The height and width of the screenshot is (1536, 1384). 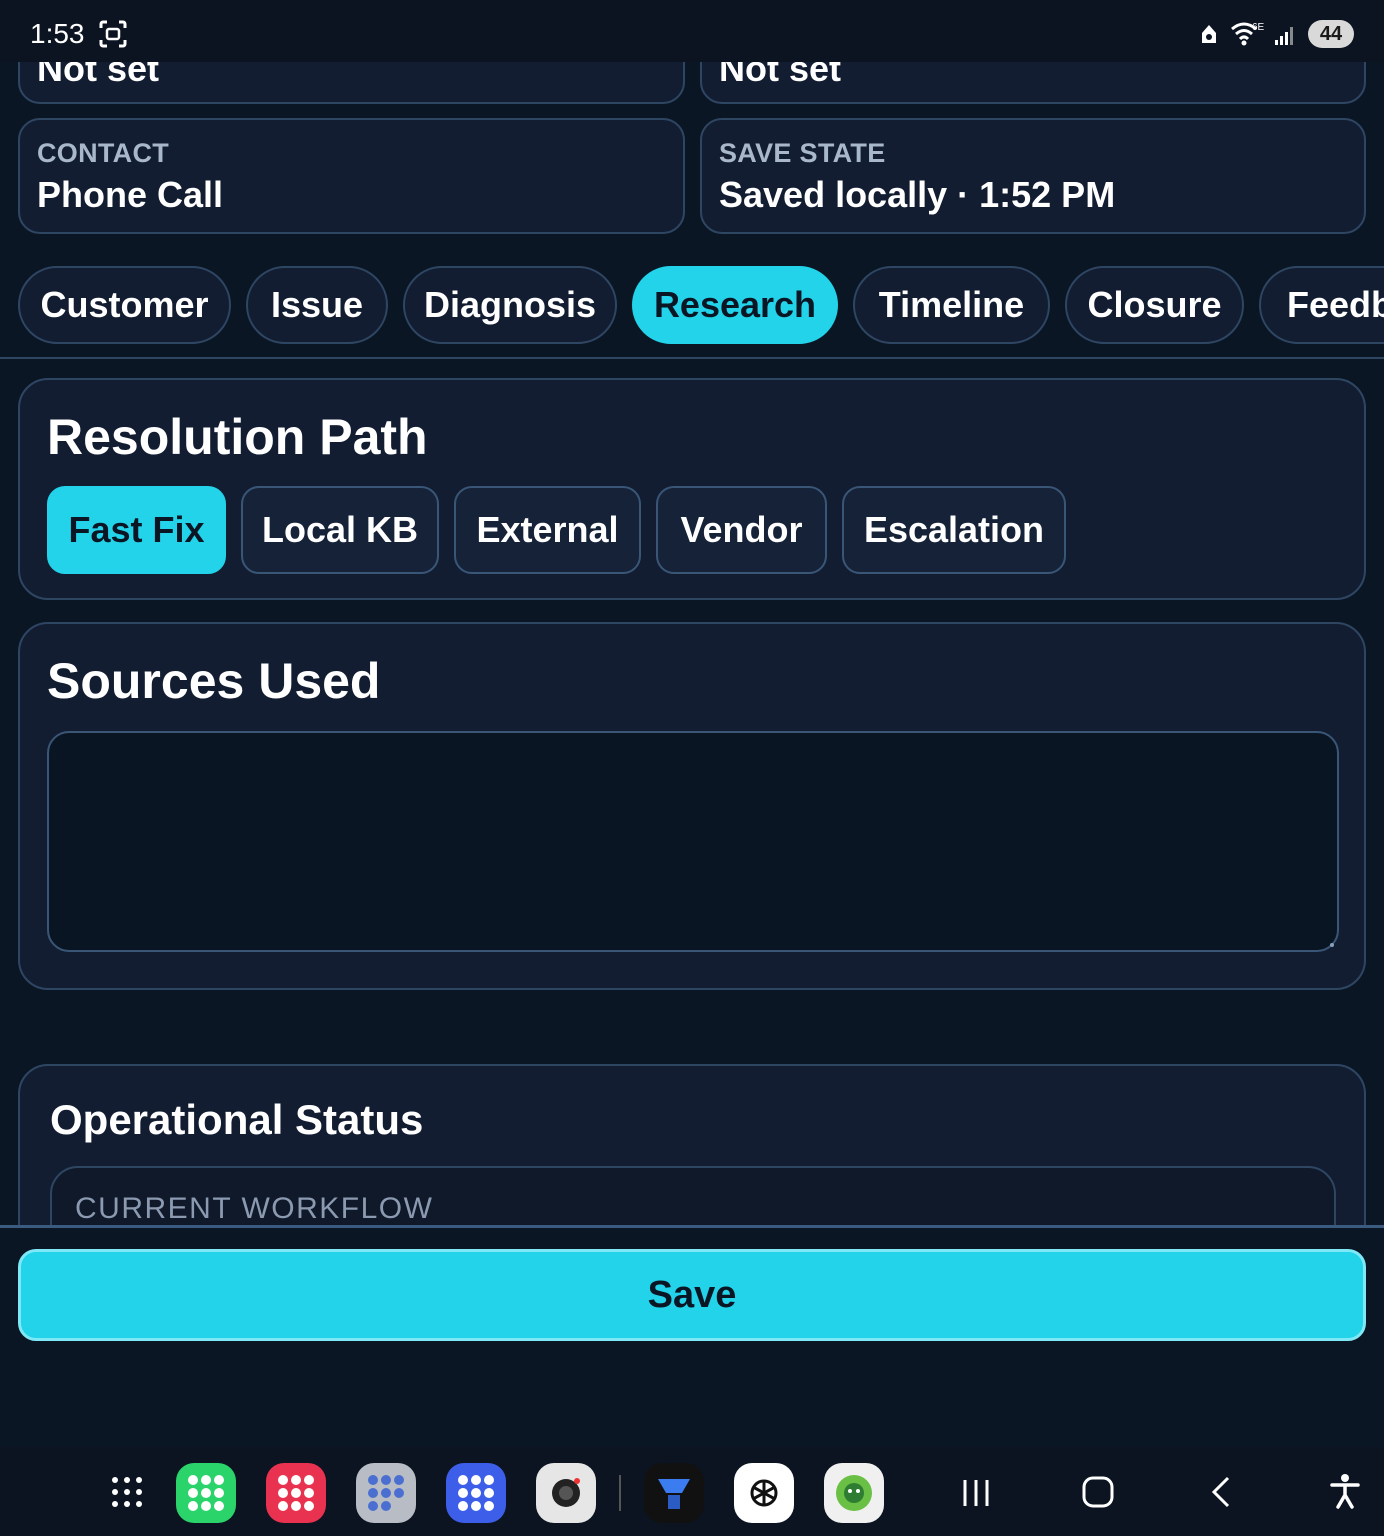 I want to click on save-state-value: Saved locally · 1:52 PM, so click(x=917, y=194).